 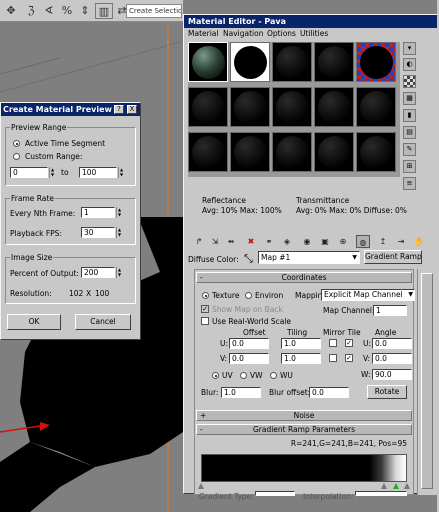 I want to click on make-unique-icon: ⚭, so click(x=269, y=241).